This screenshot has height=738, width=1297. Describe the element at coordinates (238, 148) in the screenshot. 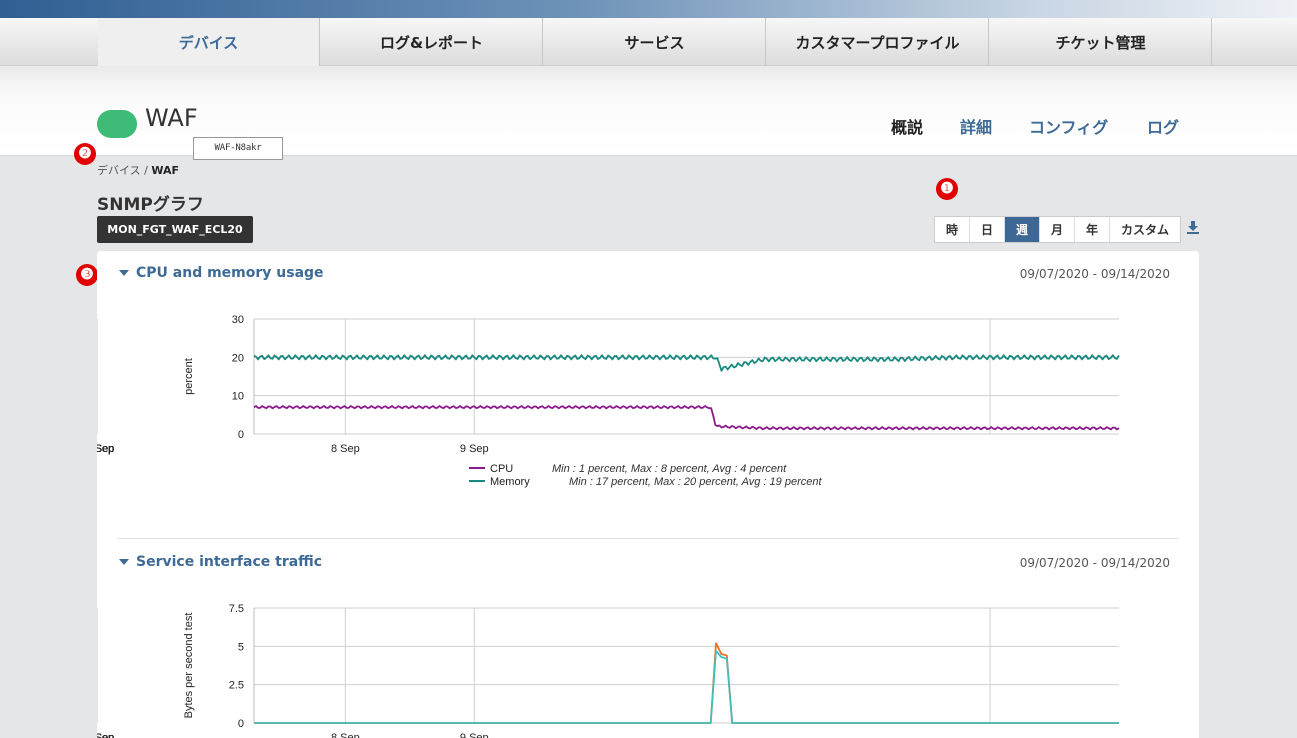

I see `device-tag: WAF-N8akr` at that location.